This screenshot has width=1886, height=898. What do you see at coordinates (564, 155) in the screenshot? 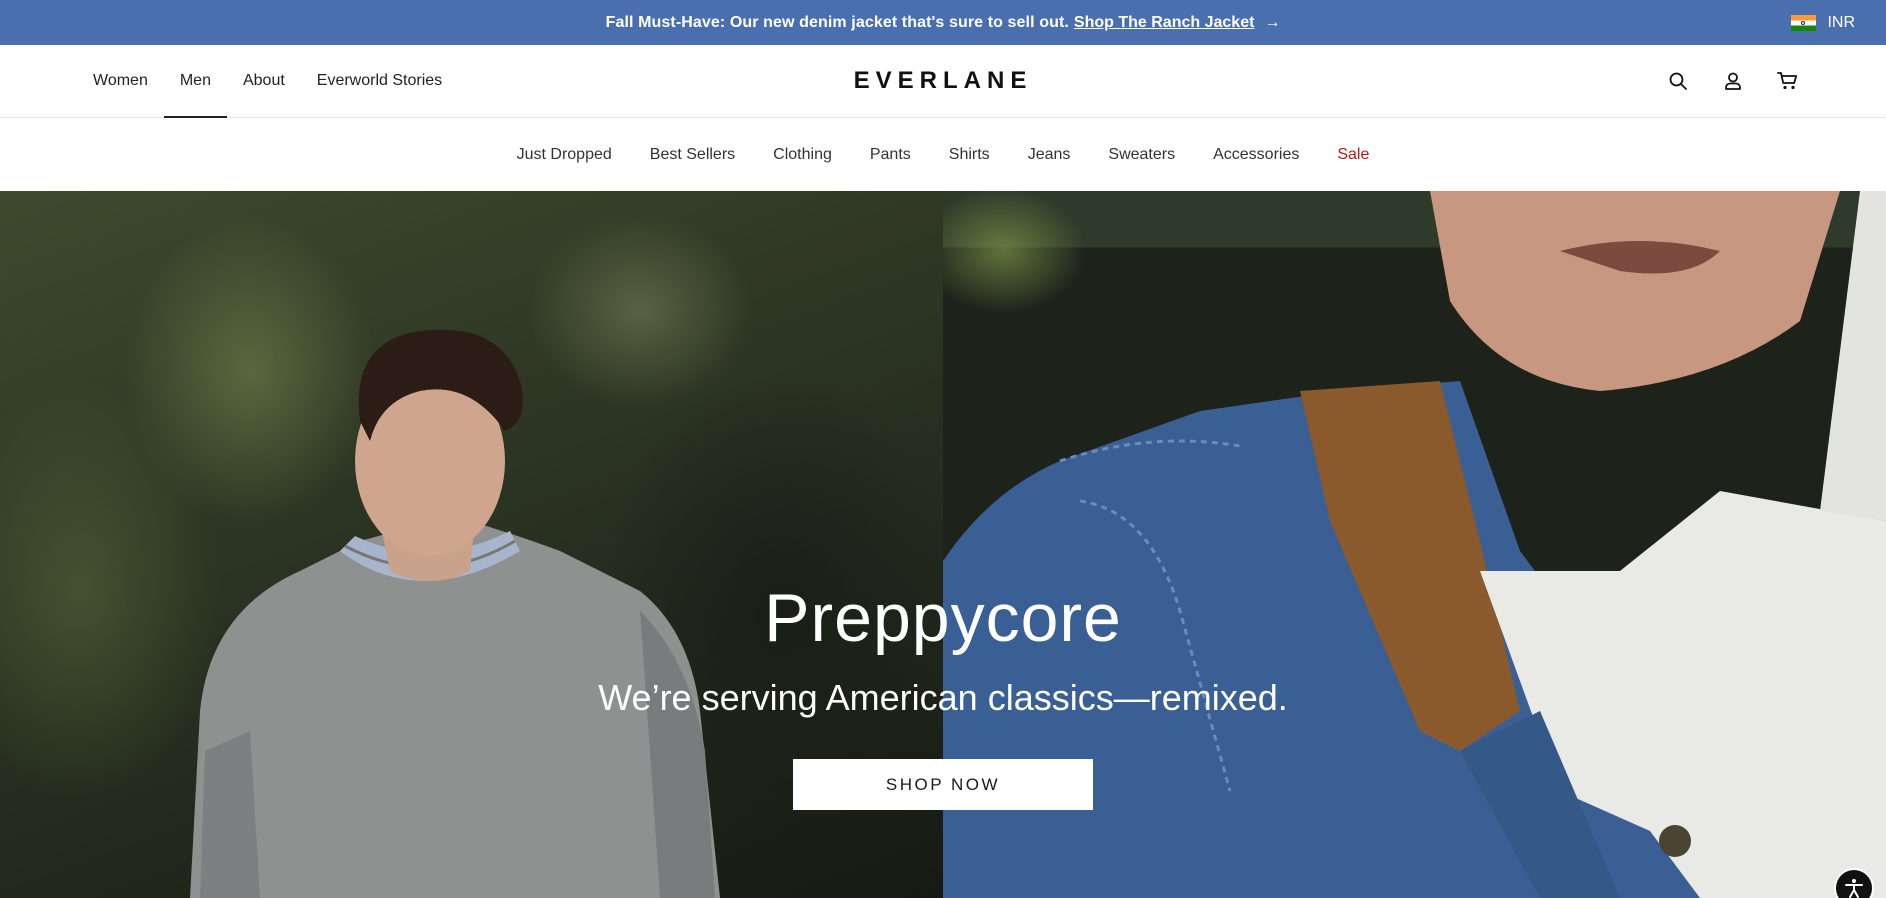
I see `category-just-dropped: Just Dropped` at bounding box center [564, 155].